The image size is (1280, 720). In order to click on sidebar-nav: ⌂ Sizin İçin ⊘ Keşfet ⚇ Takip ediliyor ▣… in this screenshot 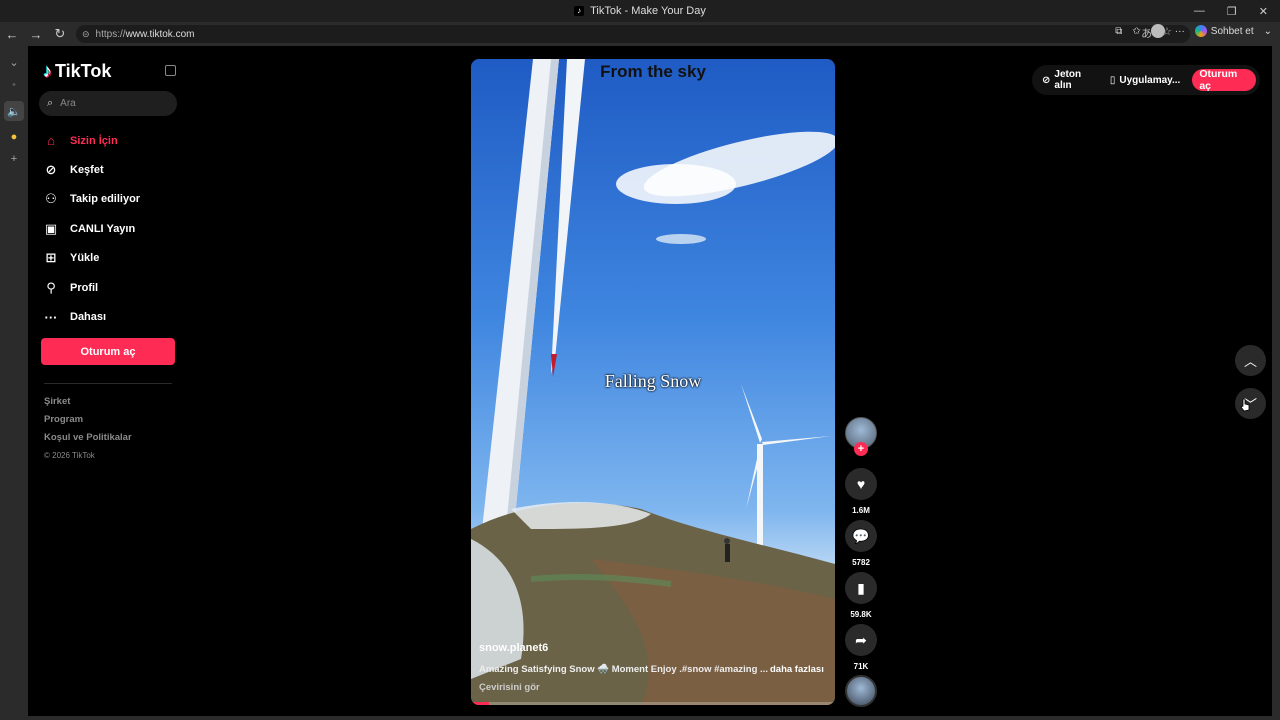, I will do `click(92, 229)`.